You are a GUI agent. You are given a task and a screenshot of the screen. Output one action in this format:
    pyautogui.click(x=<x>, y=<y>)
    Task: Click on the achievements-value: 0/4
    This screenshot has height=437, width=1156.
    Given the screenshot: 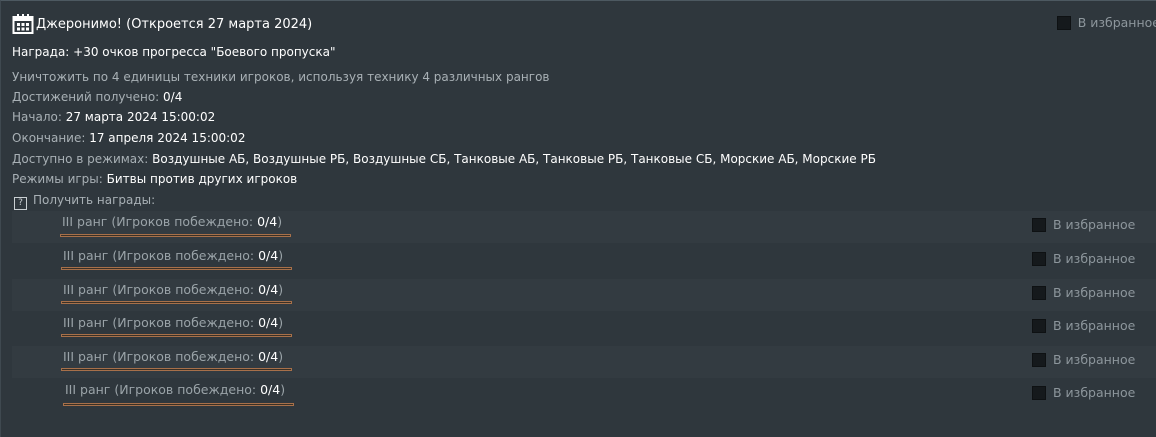 What is the action you would take?
    pyautogui.click(x=173, y=97)
    